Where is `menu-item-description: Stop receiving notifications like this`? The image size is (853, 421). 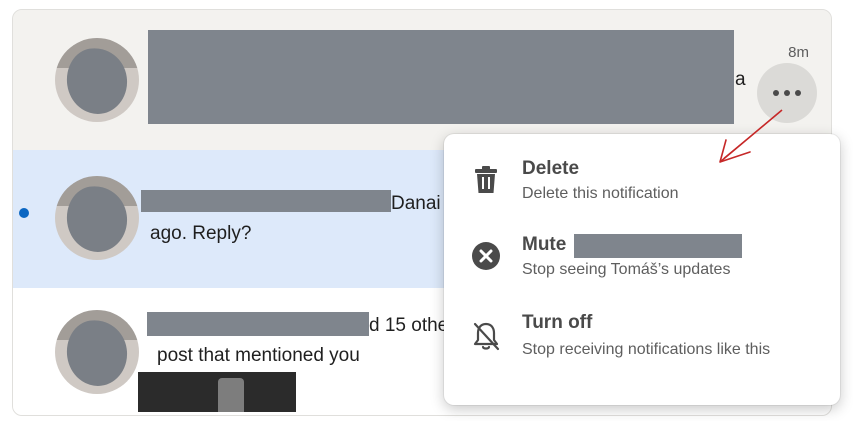
menu-item-description: Stop receiving notifications like this is located at coordinates (646, 349).